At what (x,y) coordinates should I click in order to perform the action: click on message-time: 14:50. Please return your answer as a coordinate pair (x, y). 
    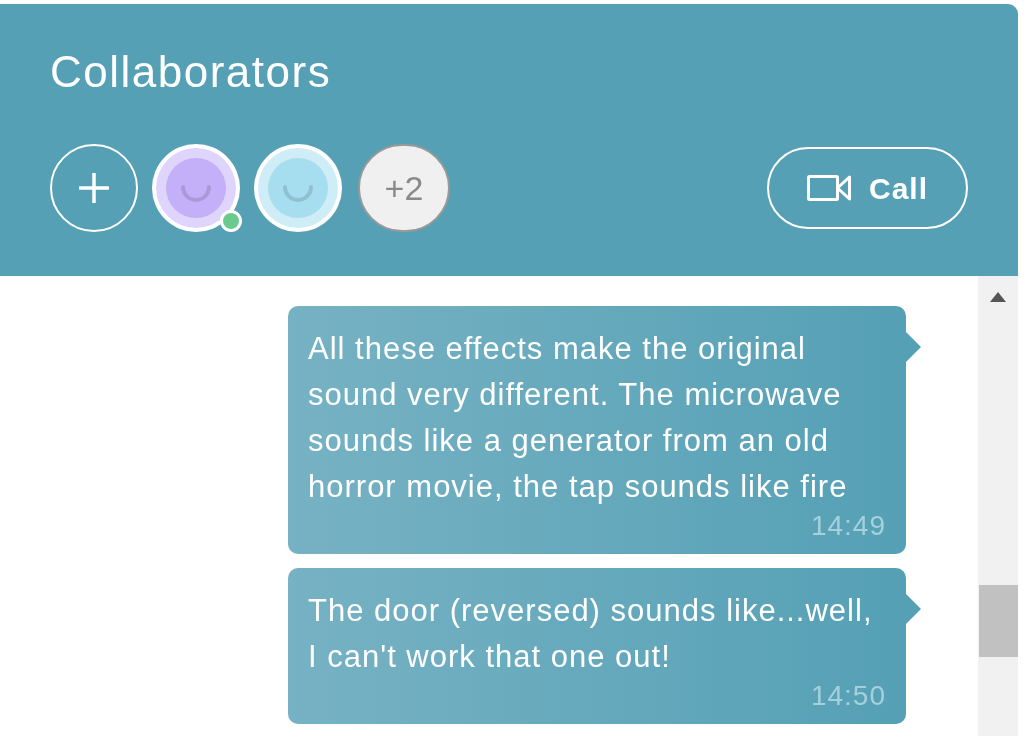
    Looking at the image, I should click on (848, 696).